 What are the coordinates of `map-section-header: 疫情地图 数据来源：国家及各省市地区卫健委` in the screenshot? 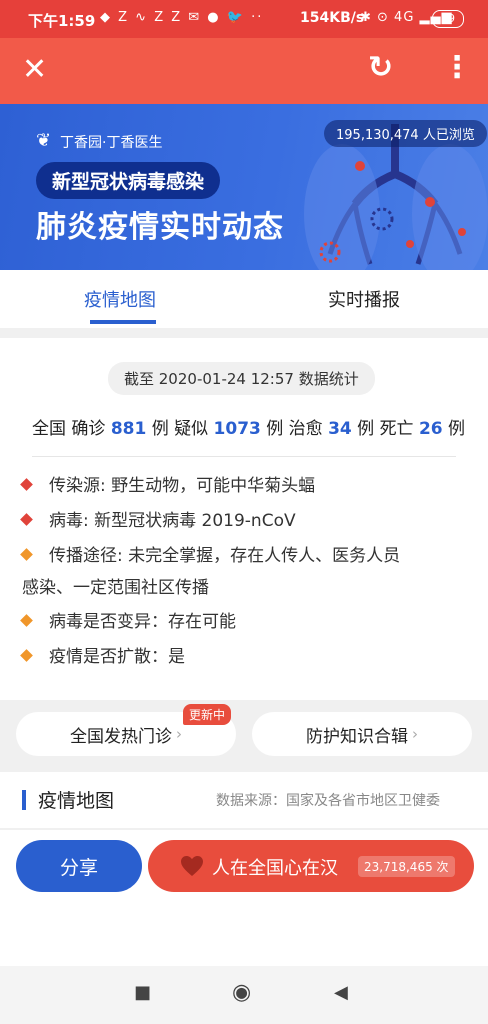 It's located at (244, 800).